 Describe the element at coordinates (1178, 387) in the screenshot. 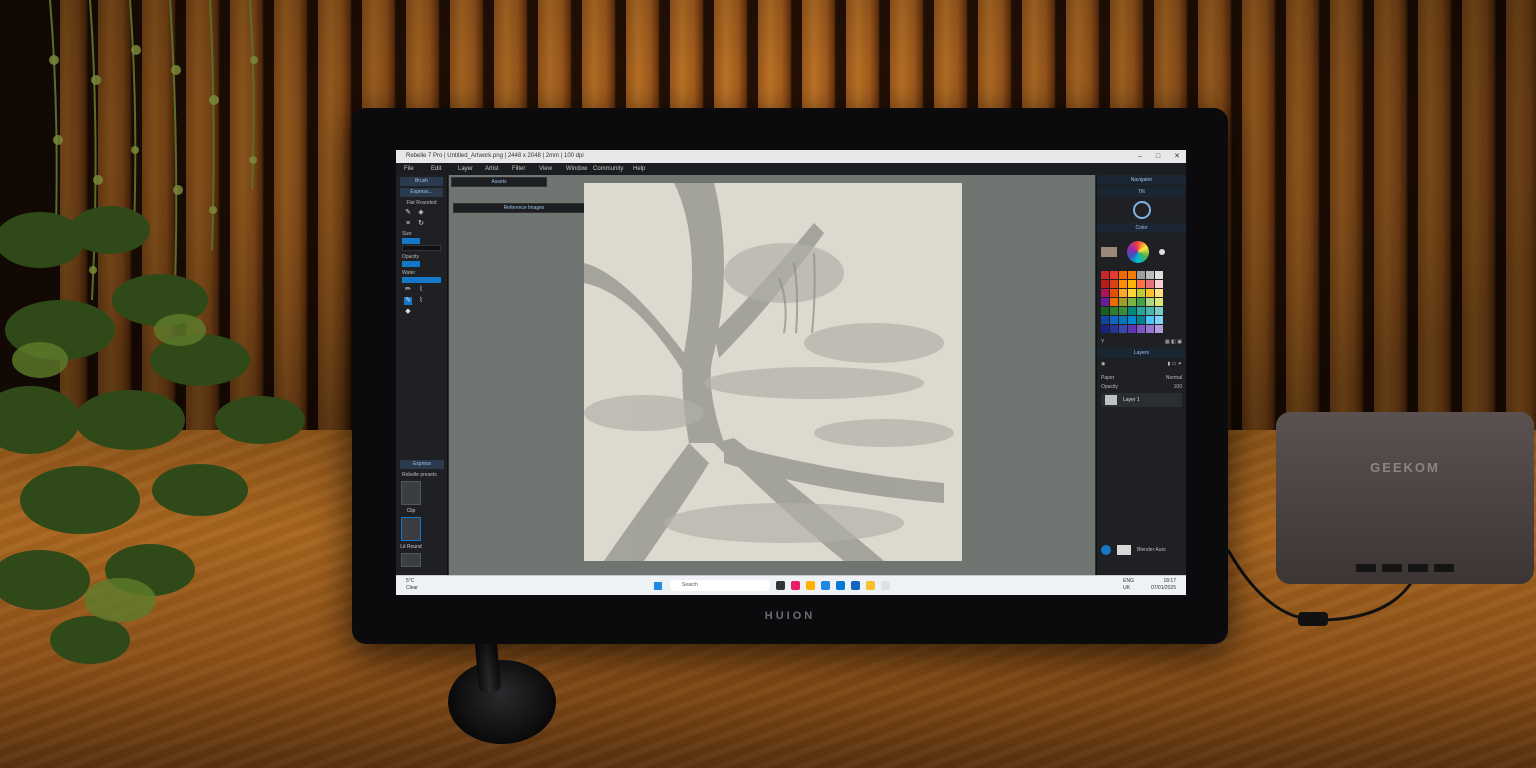

I see `layer-opacity-value: 100` at that location.